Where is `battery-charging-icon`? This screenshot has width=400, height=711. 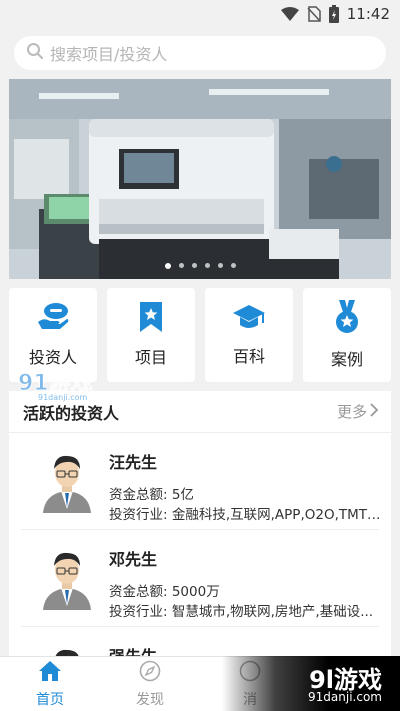
battery-charging-icon is located at coordinates (333, 14).